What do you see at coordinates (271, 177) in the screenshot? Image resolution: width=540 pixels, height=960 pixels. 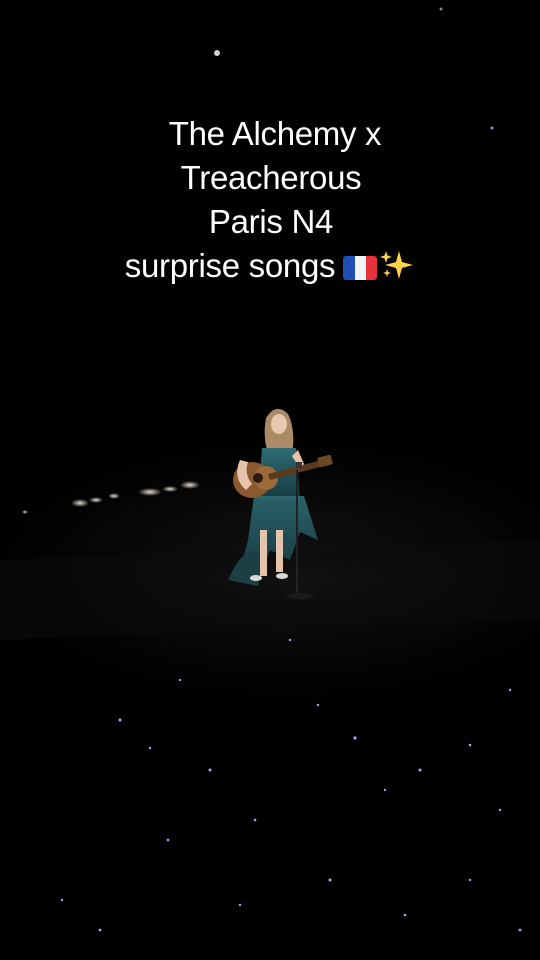 I see `caption-line-2: Treacherous` at bounding box center [271, 177].